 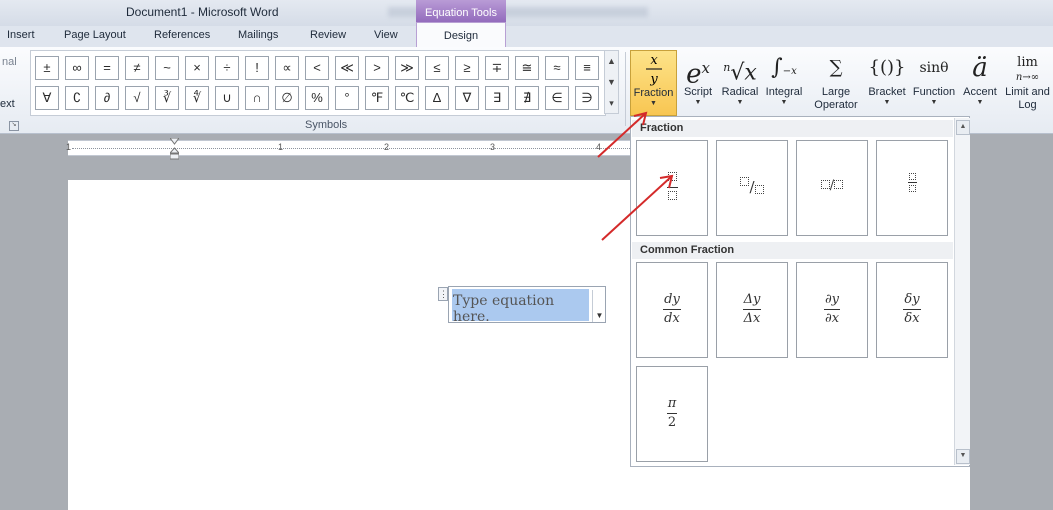 I want to click on symbol-button: ∩, so click(x=257, y=98).